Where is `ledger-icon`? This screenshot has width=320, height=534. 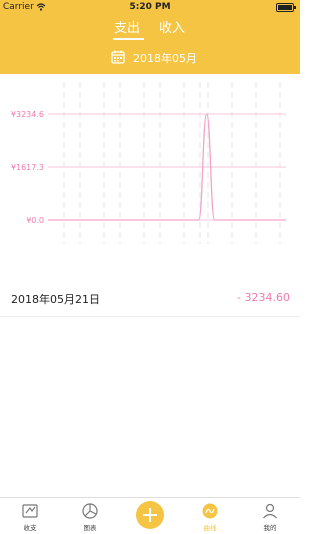 ledger-icon is located at coordinates (30, 511).